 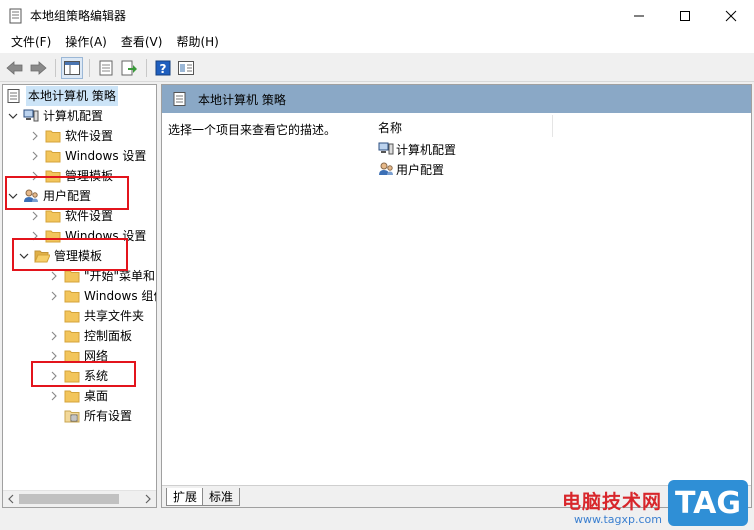 What do you see at coordinates (708, 503) in the screenshot?
I see `watermark-logo: TAG` at bounding box center [708, 503].